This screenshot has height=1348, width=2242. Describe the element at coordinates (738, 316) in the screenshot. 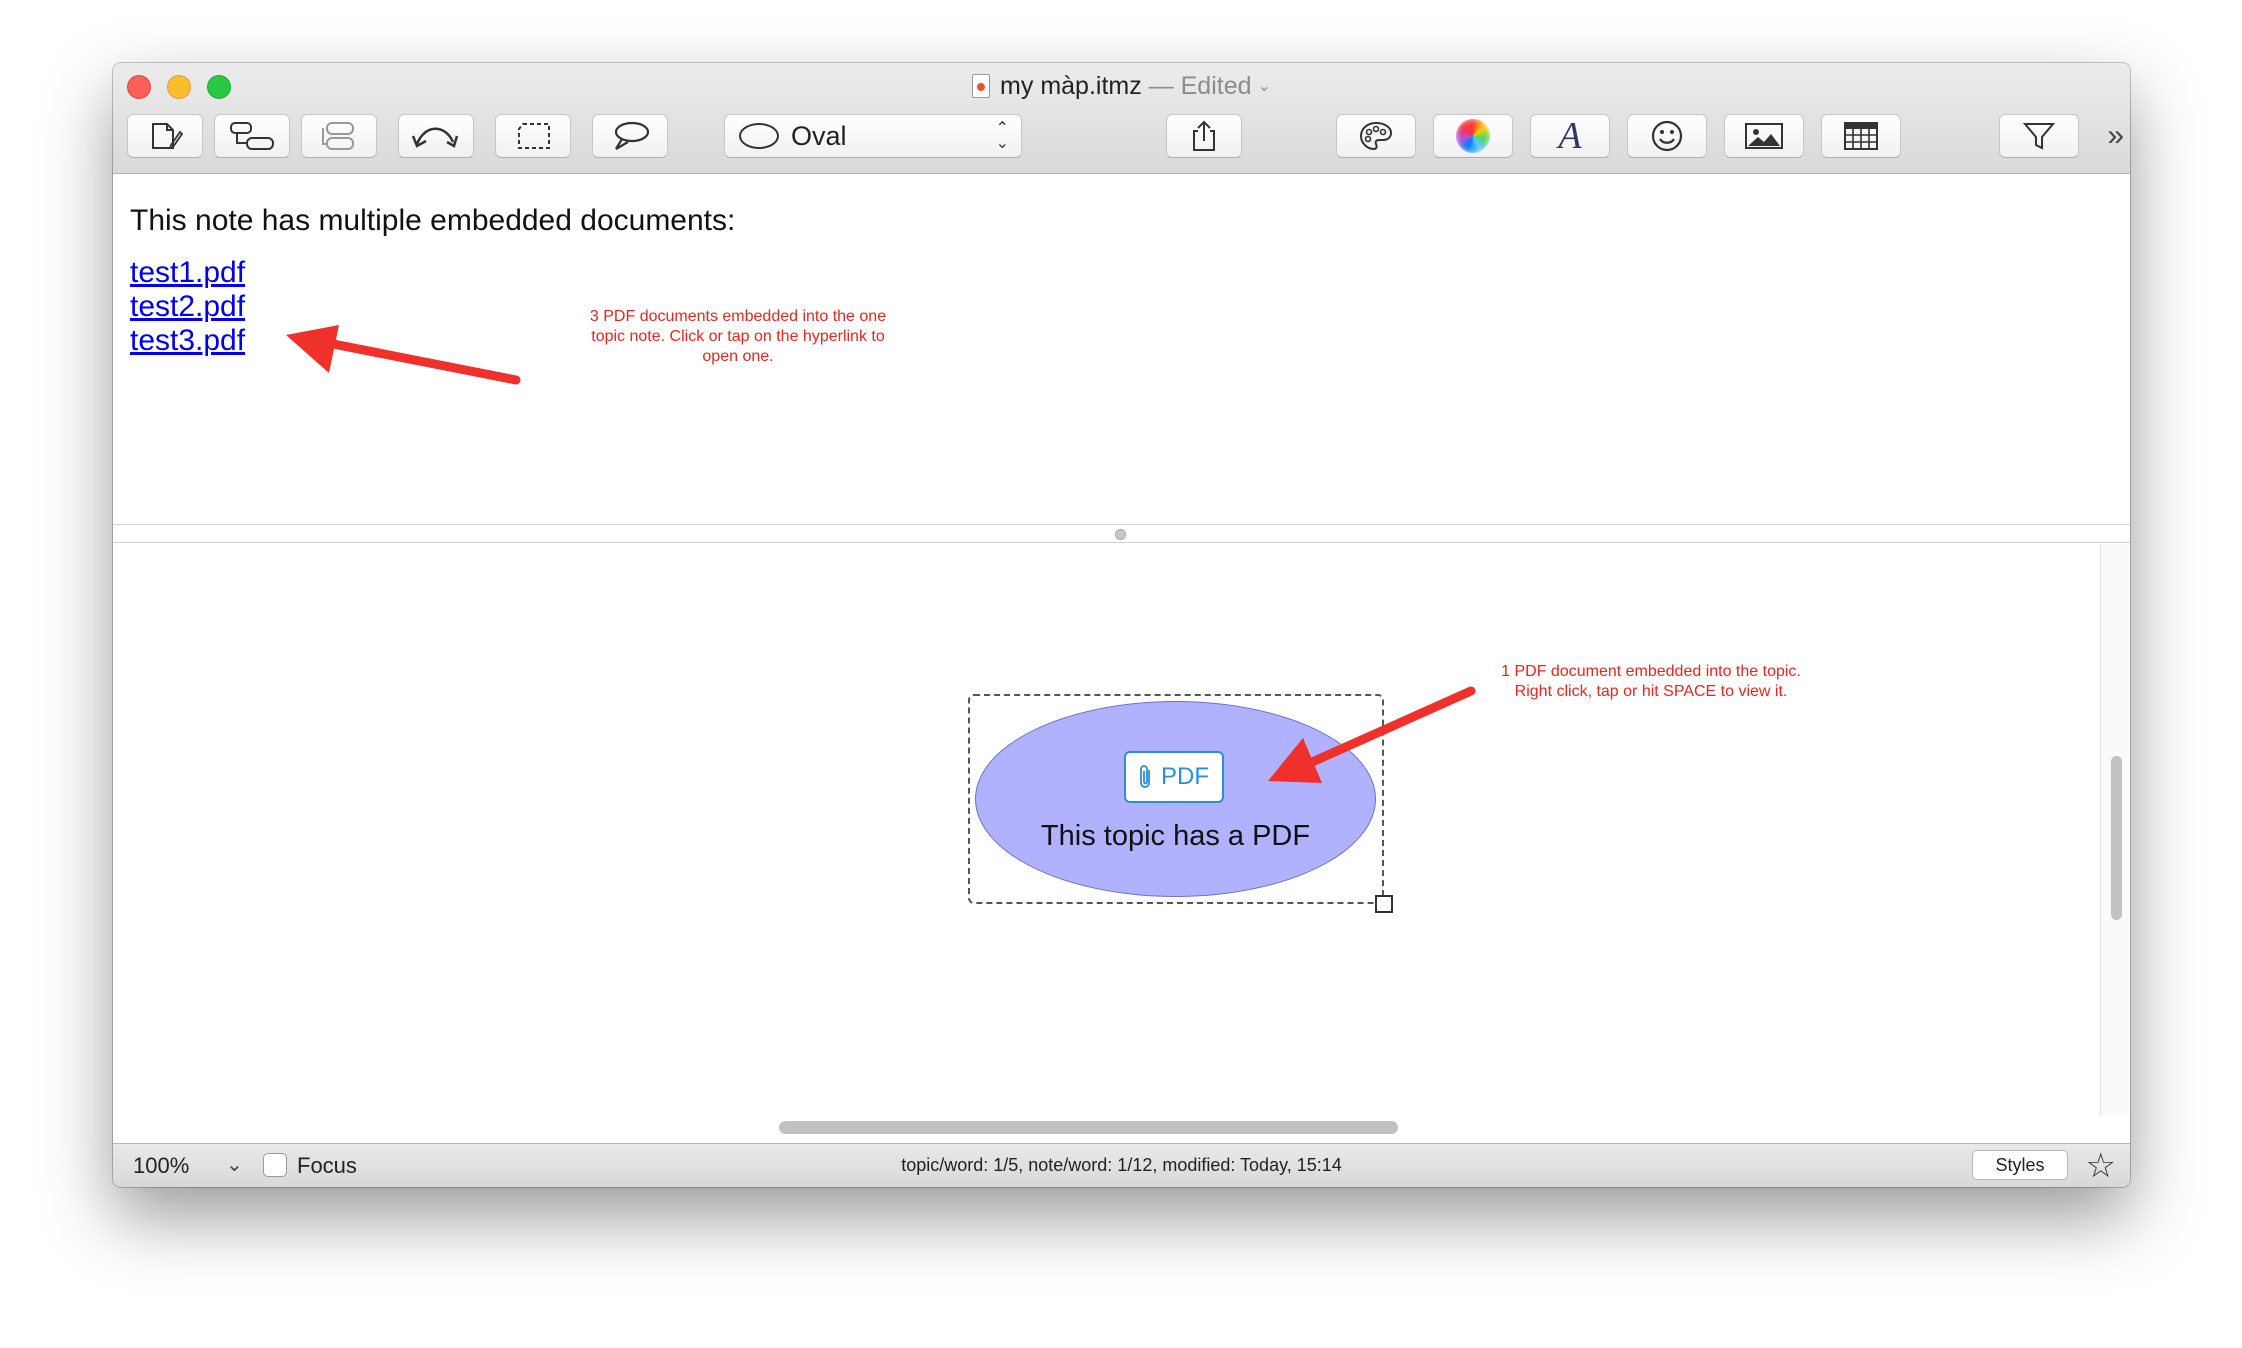

I see `note-annotation-line: 3 PDF documents embedded into the one` at that location.